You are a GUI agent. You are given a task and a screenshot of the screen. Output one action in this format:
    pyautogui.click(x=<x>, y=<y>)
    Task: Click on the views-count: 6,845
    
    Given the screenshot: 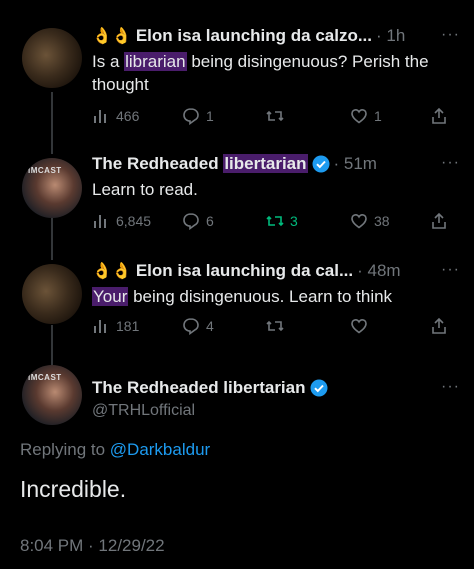 What is the action you would take?
    pyautogui.click(x=134, y=221)
    